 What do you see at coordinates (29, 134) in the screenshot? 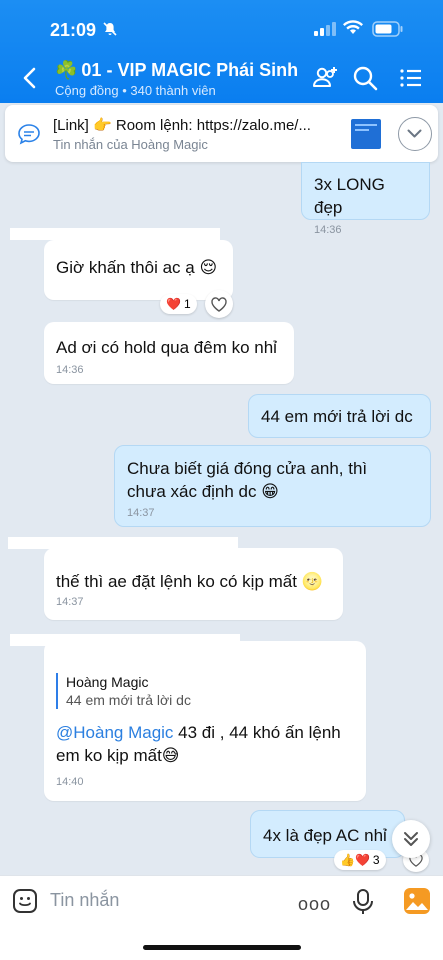
I see `chat-bubble-icon` at bounding box center [29, 134].